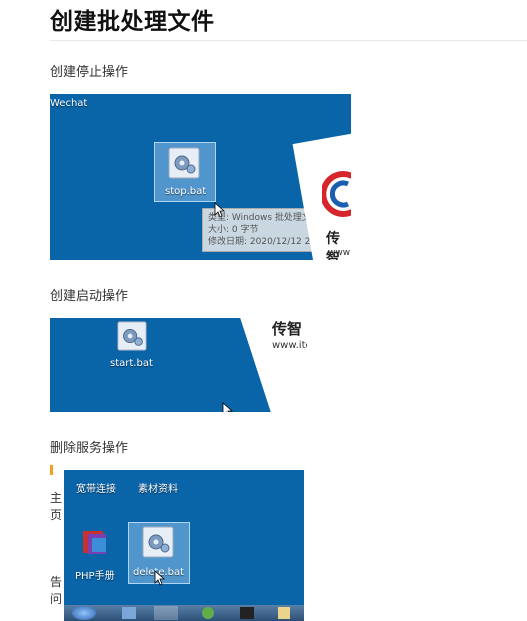 This screenshot has height=621, width=527. What do you see at coordinates (56, 590) in the screenshot?
I see `strip-text: 告问` at bounding box center [56, 590].